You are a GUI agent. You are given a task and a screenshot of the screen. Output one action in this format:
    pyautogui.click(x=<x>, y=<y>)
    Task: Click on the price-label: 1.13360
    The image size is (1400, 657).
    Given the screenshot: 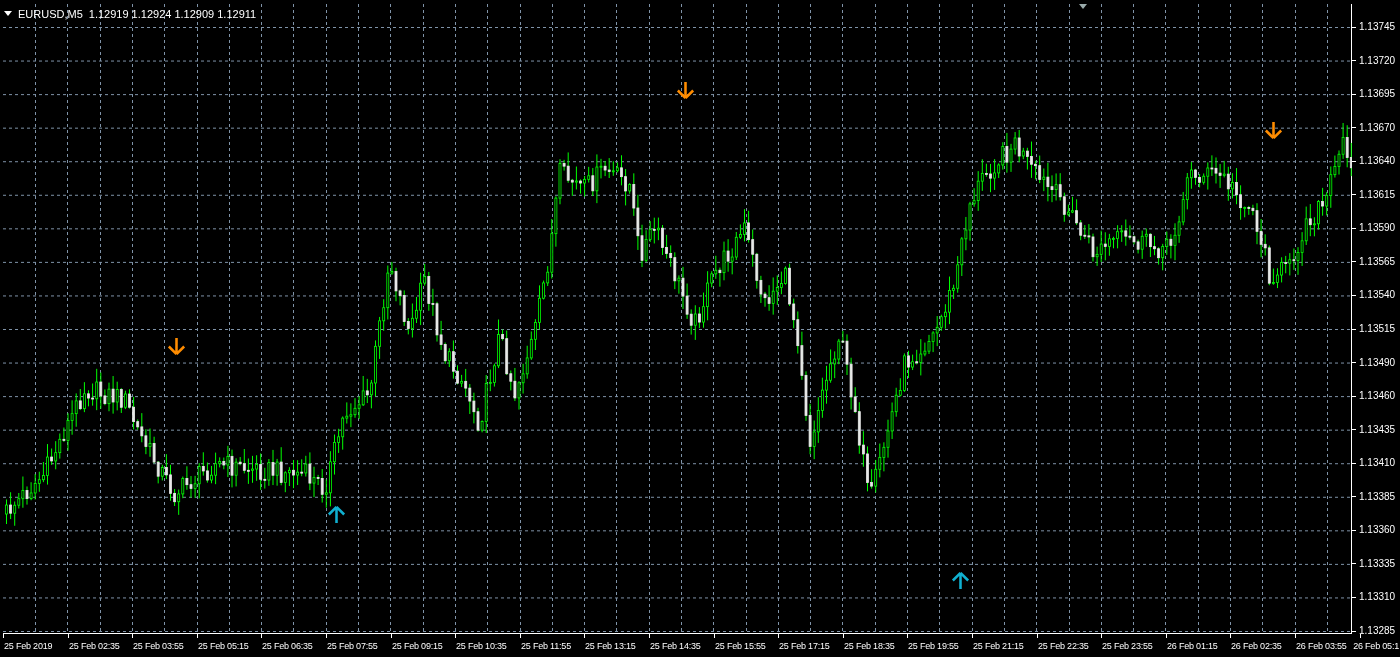 What is the action you would take?
    pyautogui.click(x=1377, y=530)
    